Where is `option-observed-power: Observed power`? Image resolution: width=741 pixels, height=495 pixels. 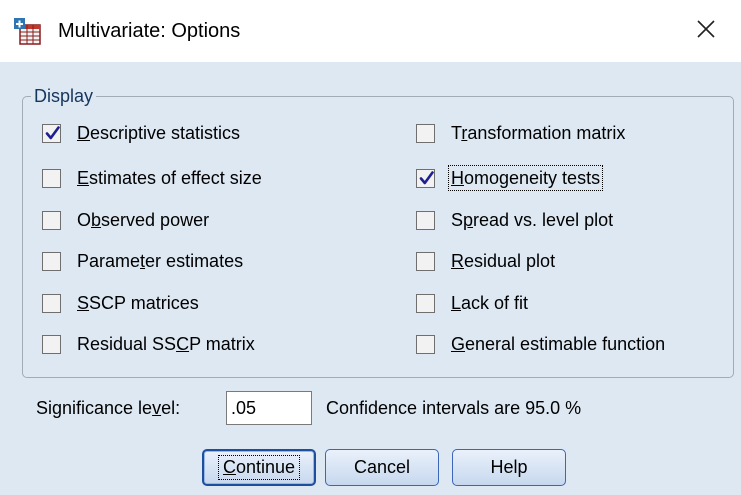
option-observed-power: Observed power is located at coordinates (126, 220).